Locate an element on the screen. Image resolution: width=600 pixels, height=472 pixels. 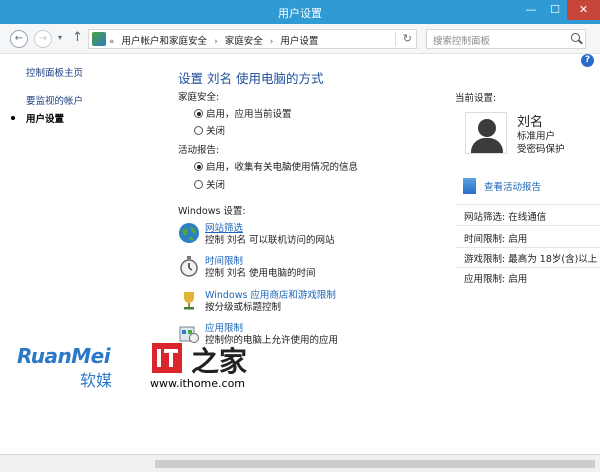
setting-store-game-restrictions: Windows 应用商店和游戏限制 按分级或标题控制 is located at coordinates (315, 302).